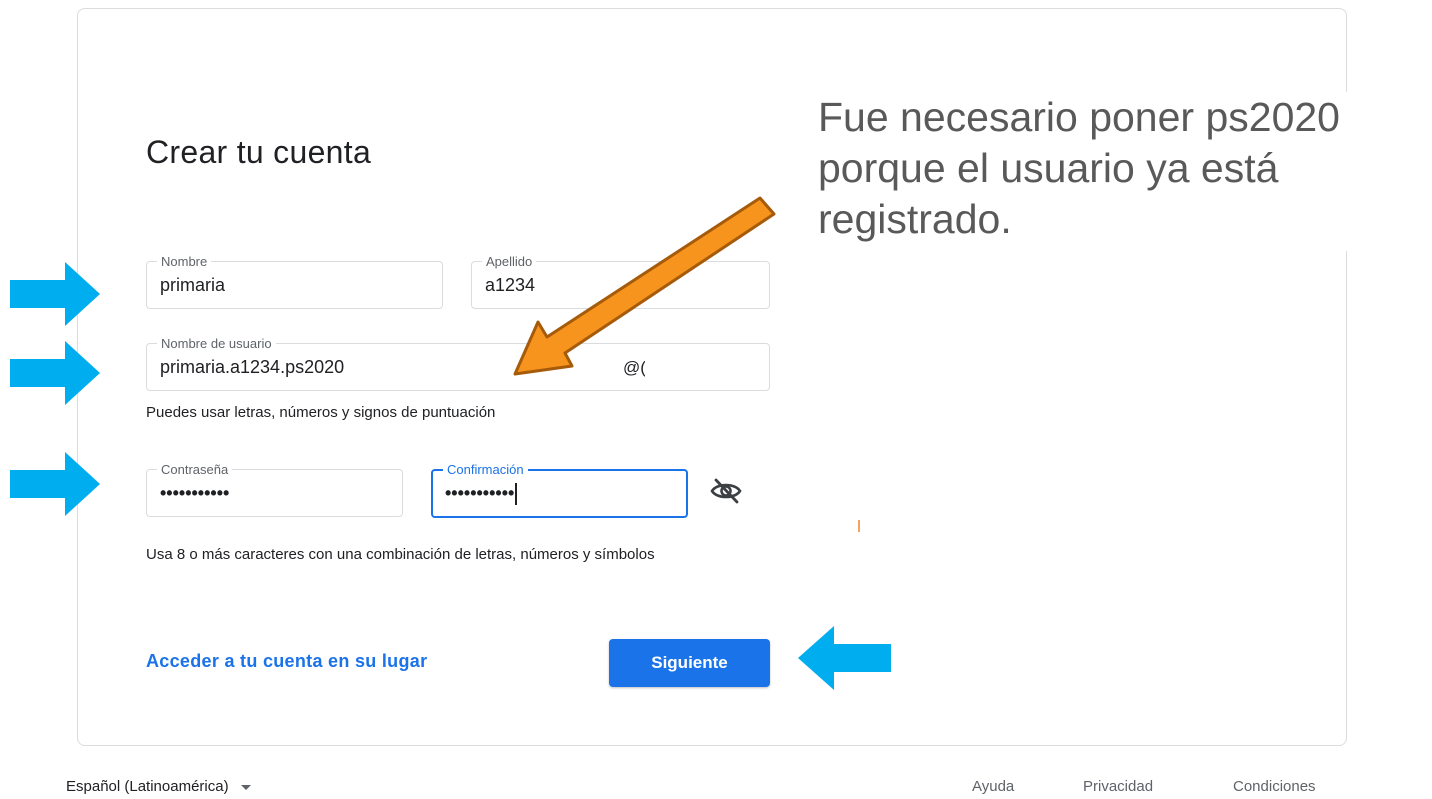 The width and height of the screenshot is (1432, 799). What do you see at coordinates (516, 494) in the screenshot?
I see `text-caret` at bounding box center [516, 494].